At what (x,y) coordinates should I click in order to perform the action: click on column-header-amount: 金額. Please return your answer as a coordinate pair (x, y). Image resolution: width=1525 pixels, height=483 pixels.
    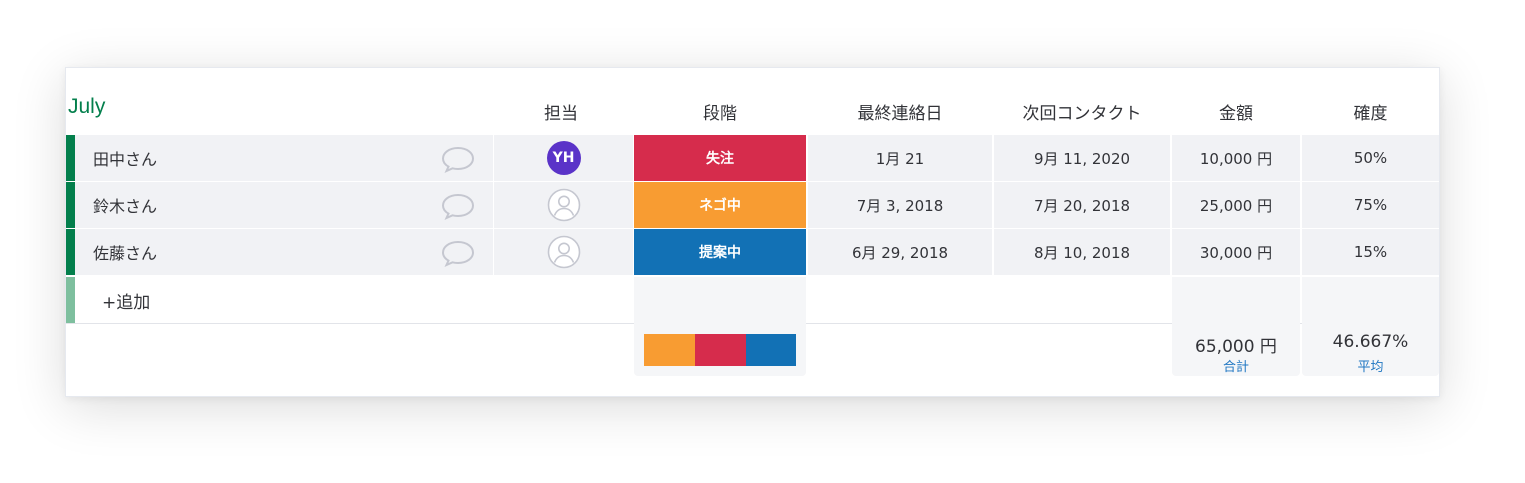
    Looking at the image, I should click on (1236, 111).